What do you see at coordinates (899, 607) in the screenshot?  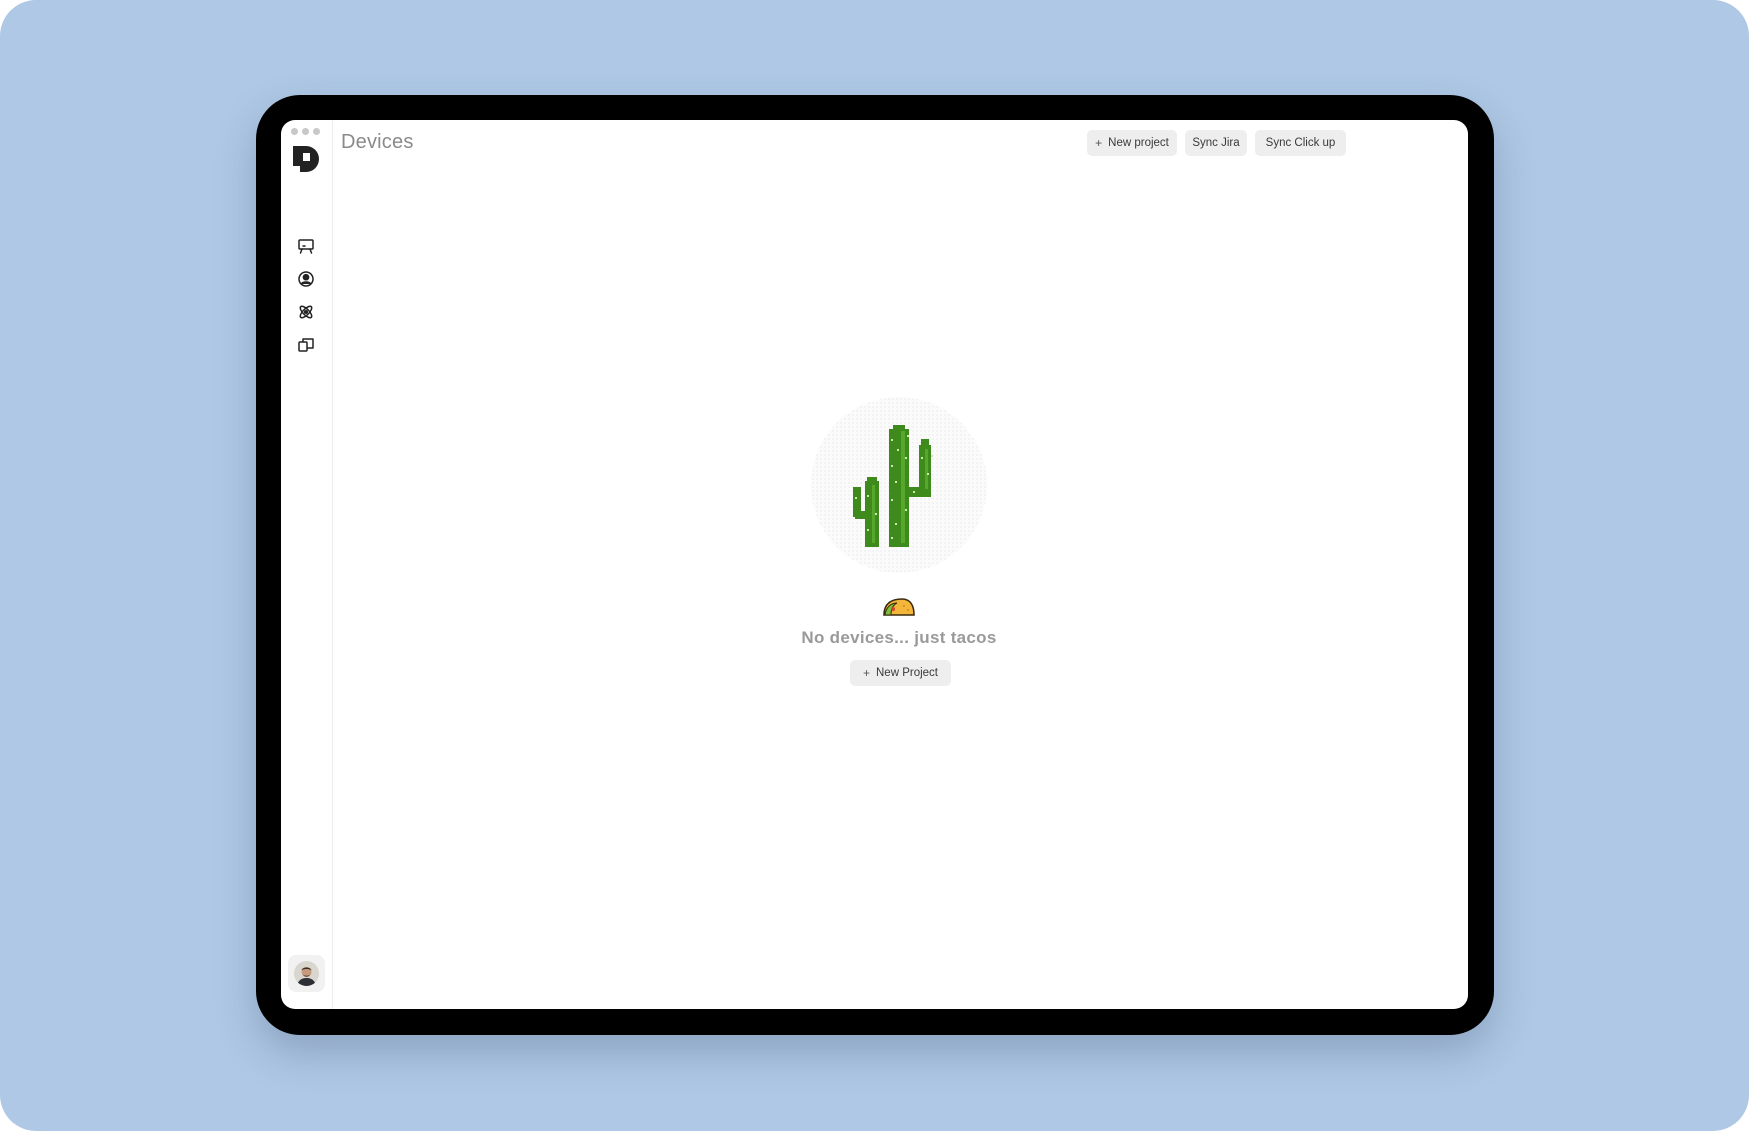 I see `taco-icon` at bounding box center [899, 607].